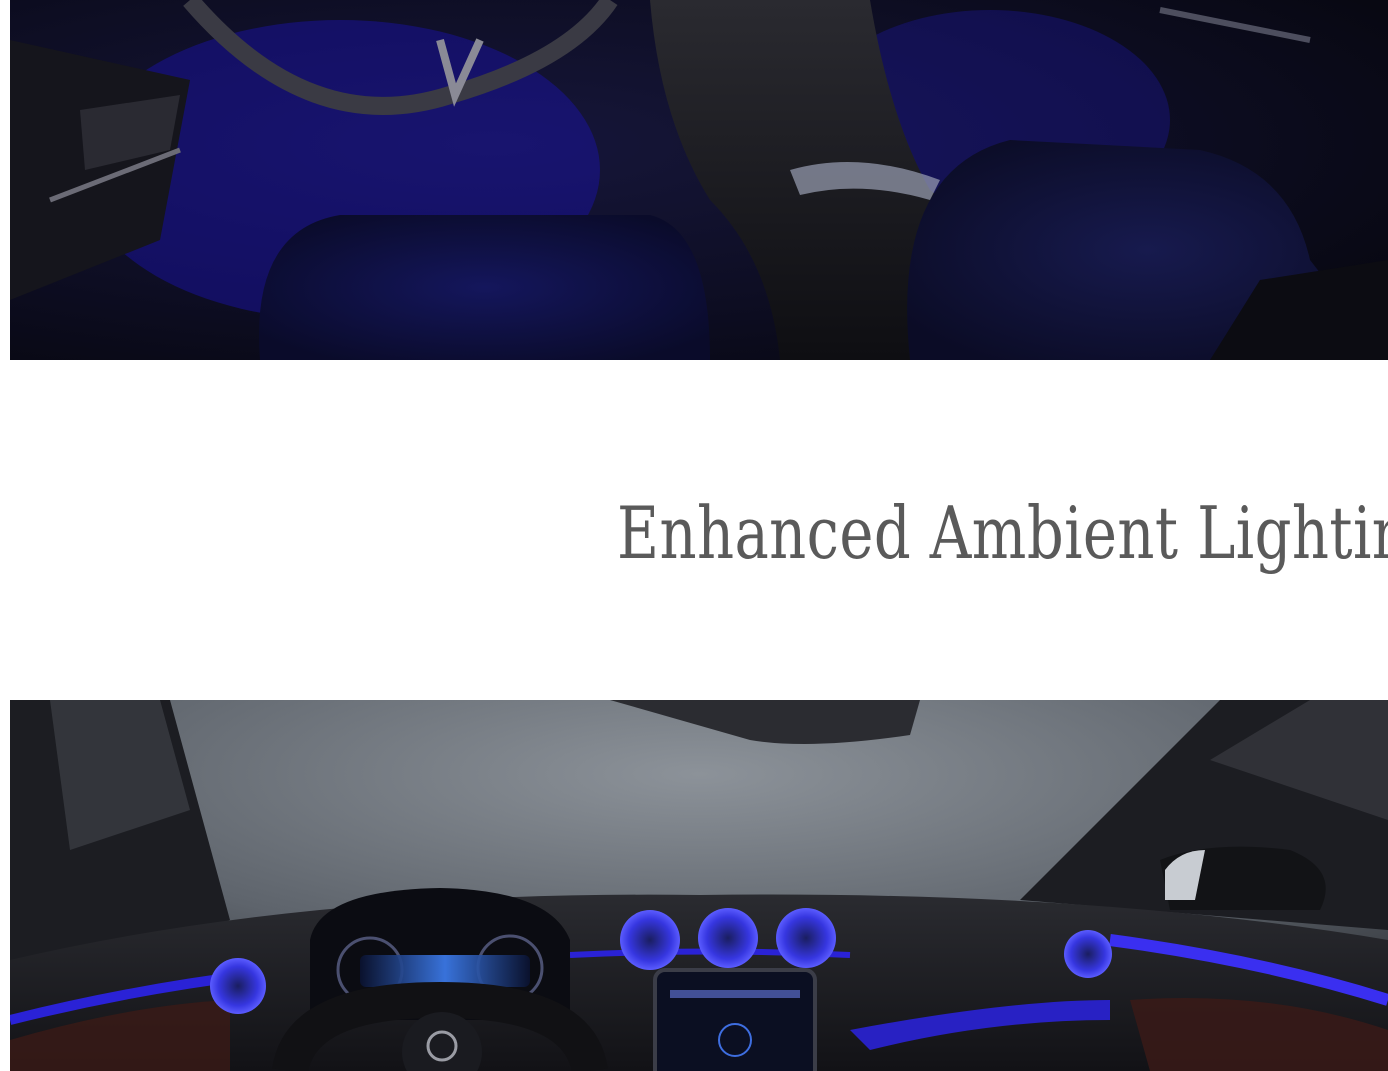 The image size is (1388, 1071). What do you see at coordinates (1002, 533) in the screenshot?
I see `section-heading: Enhanced Ambient Lighting` at bounding box center [1002, 533].